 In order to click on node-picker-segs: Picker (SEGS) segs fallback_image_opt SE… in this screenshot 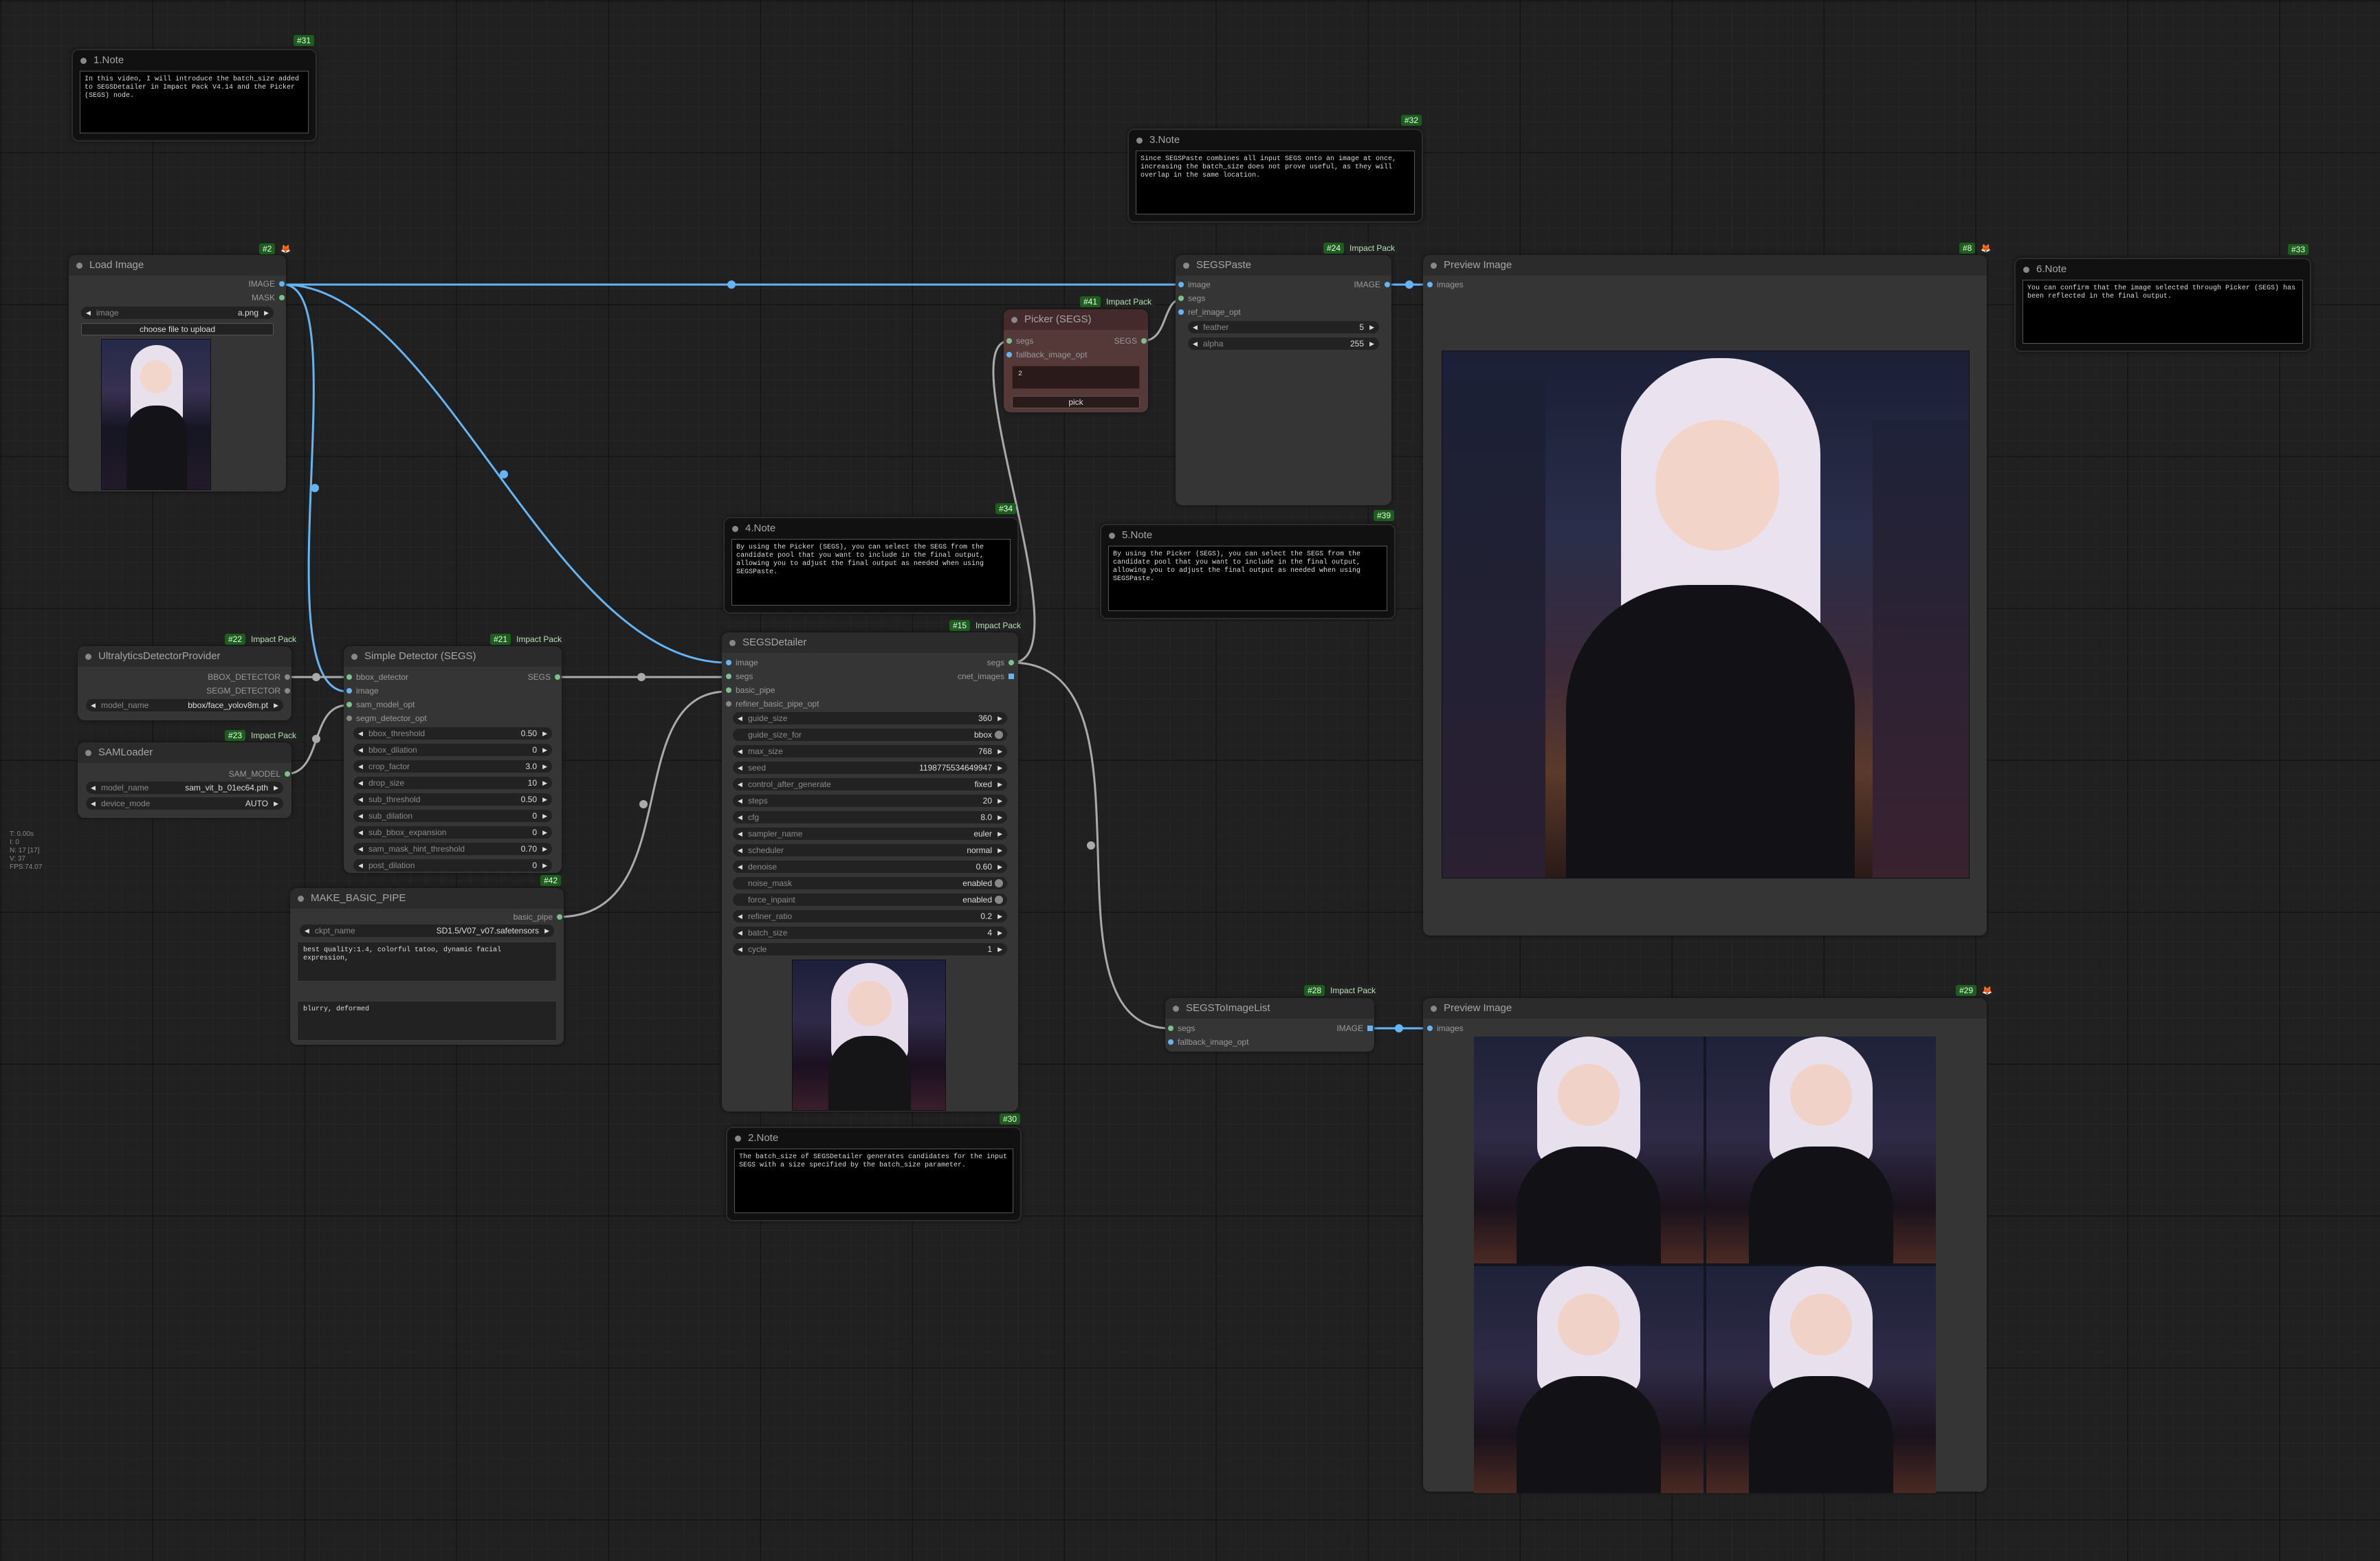, I will do `click(1076, 360)`.